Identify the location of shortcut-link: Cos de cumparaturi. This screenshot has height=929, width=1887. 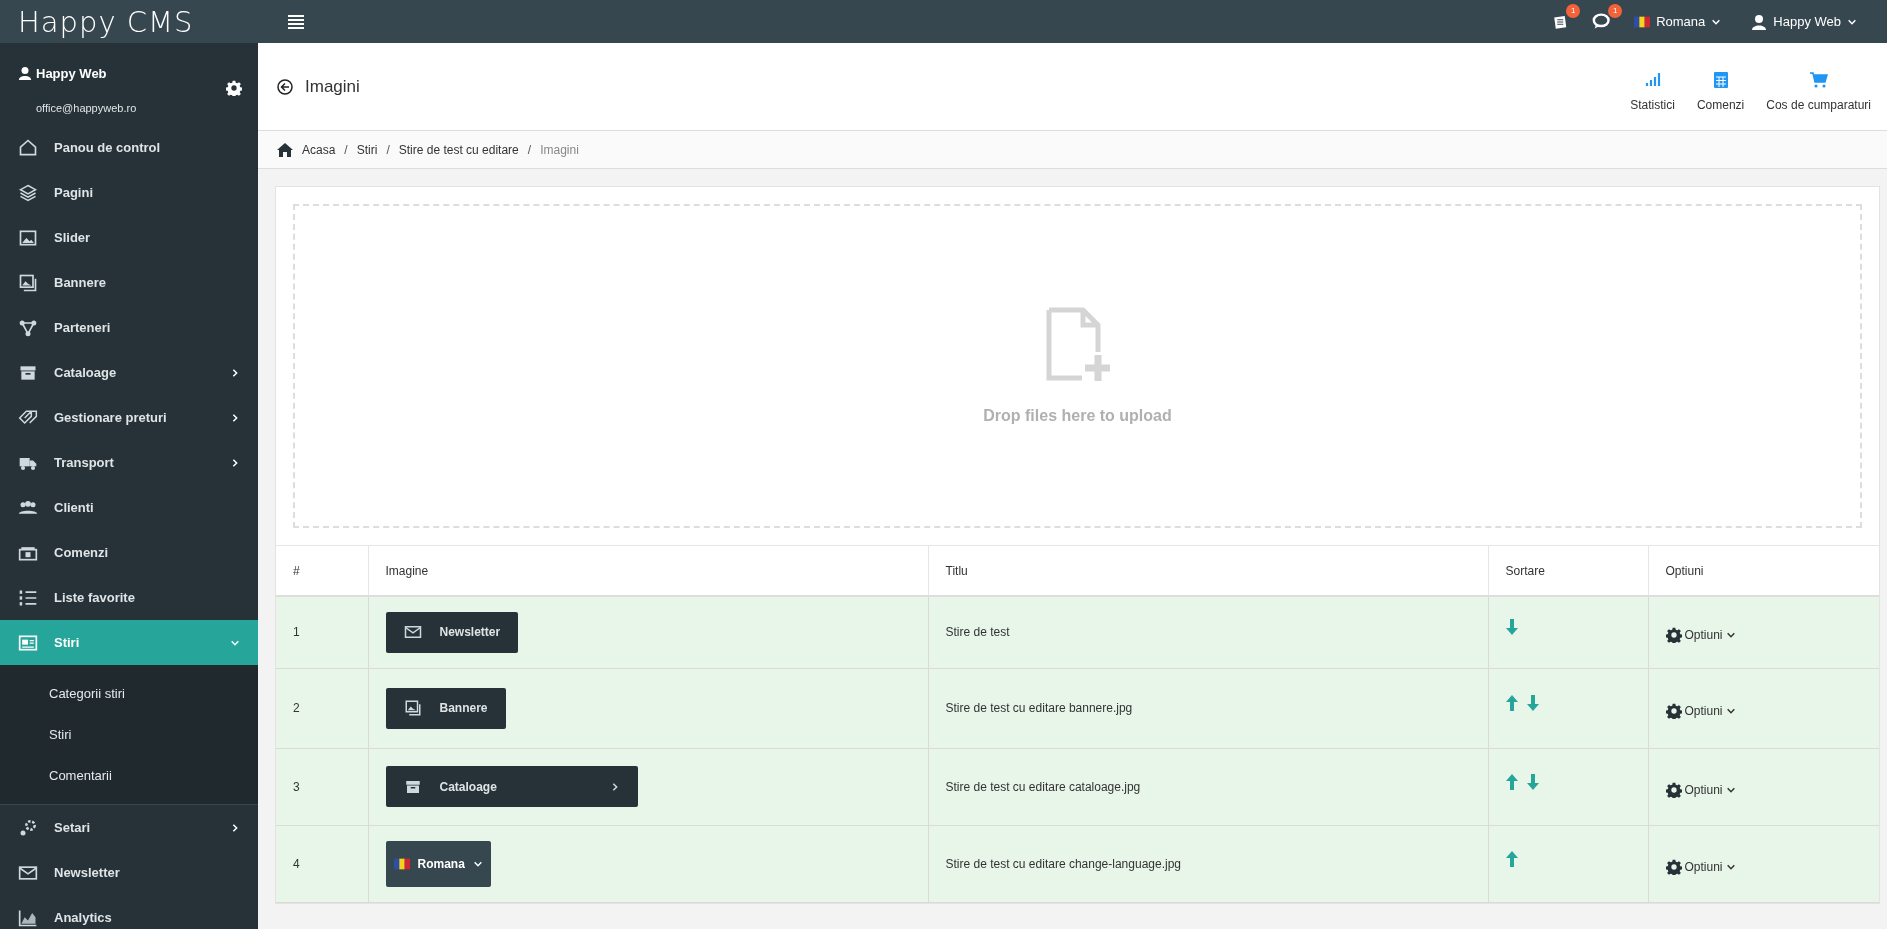
(1818, 86).